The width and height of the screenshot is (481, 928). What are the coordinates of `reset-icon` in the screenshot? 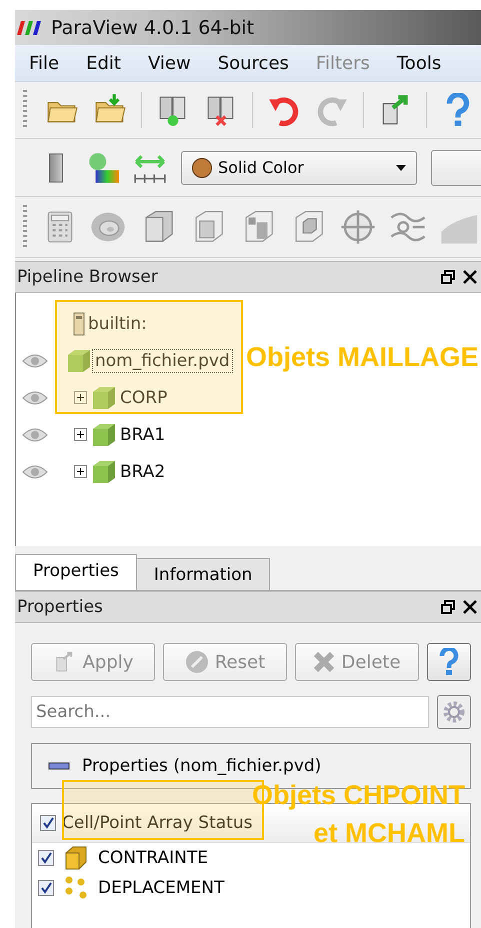 It's located at (196, 662).